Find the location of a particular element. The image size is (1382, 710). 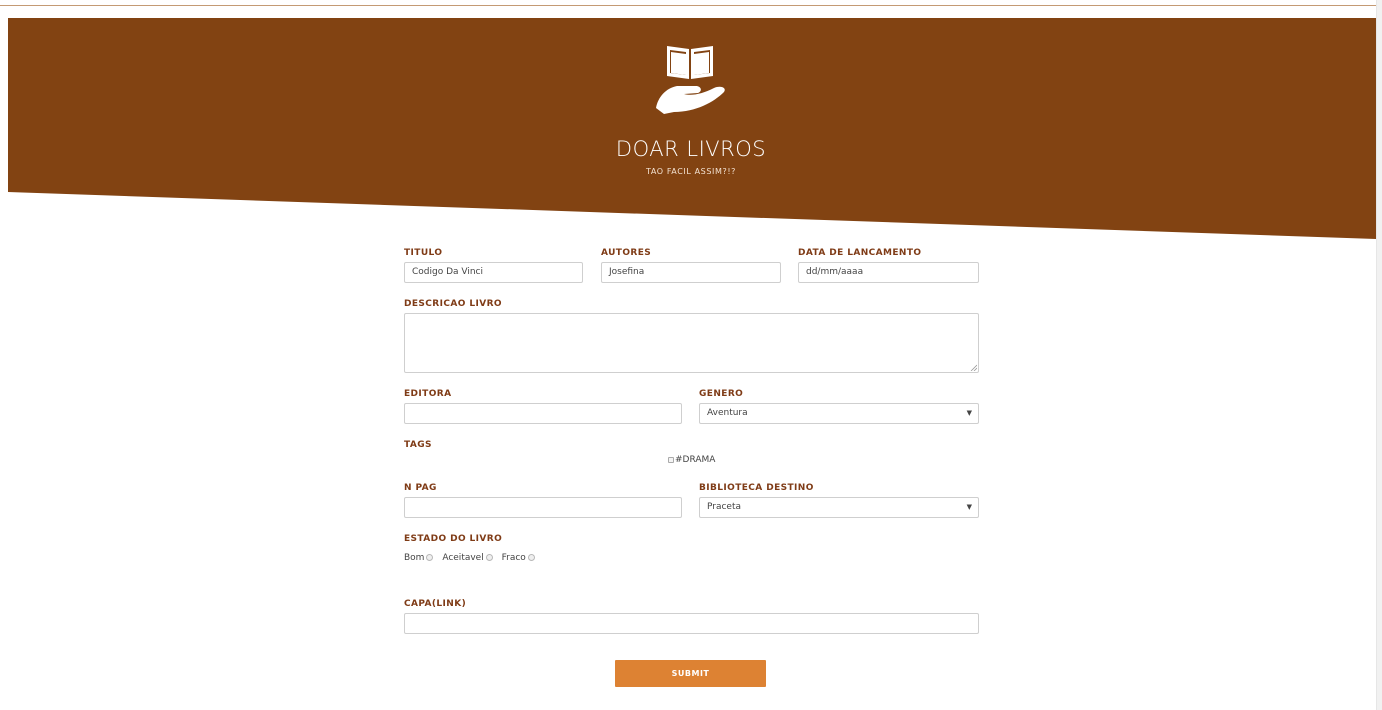

tag-label: #DRAMA is located at coordinates (695, 460).